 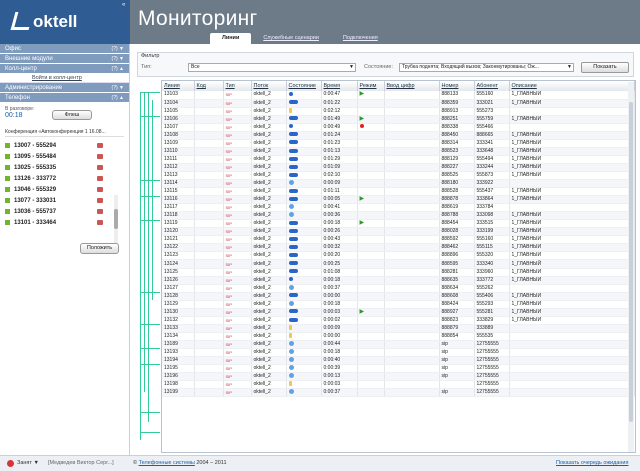 What do you see at coordinates (398, 208) in the screenshot?
I see `table-row: 13117 SIP oktell_2 0:00:41 888619 333784` at bounding box center [398, 208].